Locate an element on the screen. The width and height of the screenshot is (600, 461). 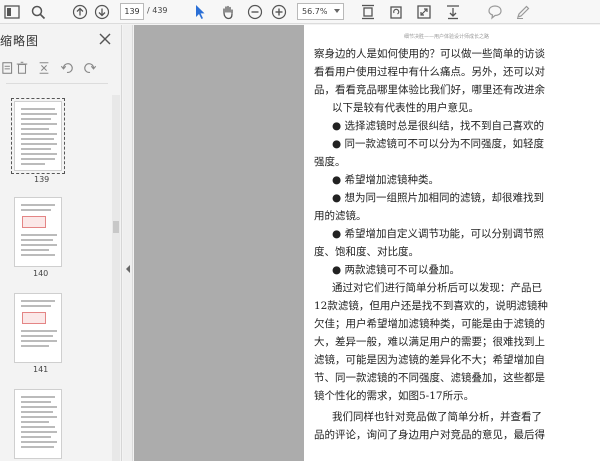
zoom-out-icon is located at coordinates (255, 12).